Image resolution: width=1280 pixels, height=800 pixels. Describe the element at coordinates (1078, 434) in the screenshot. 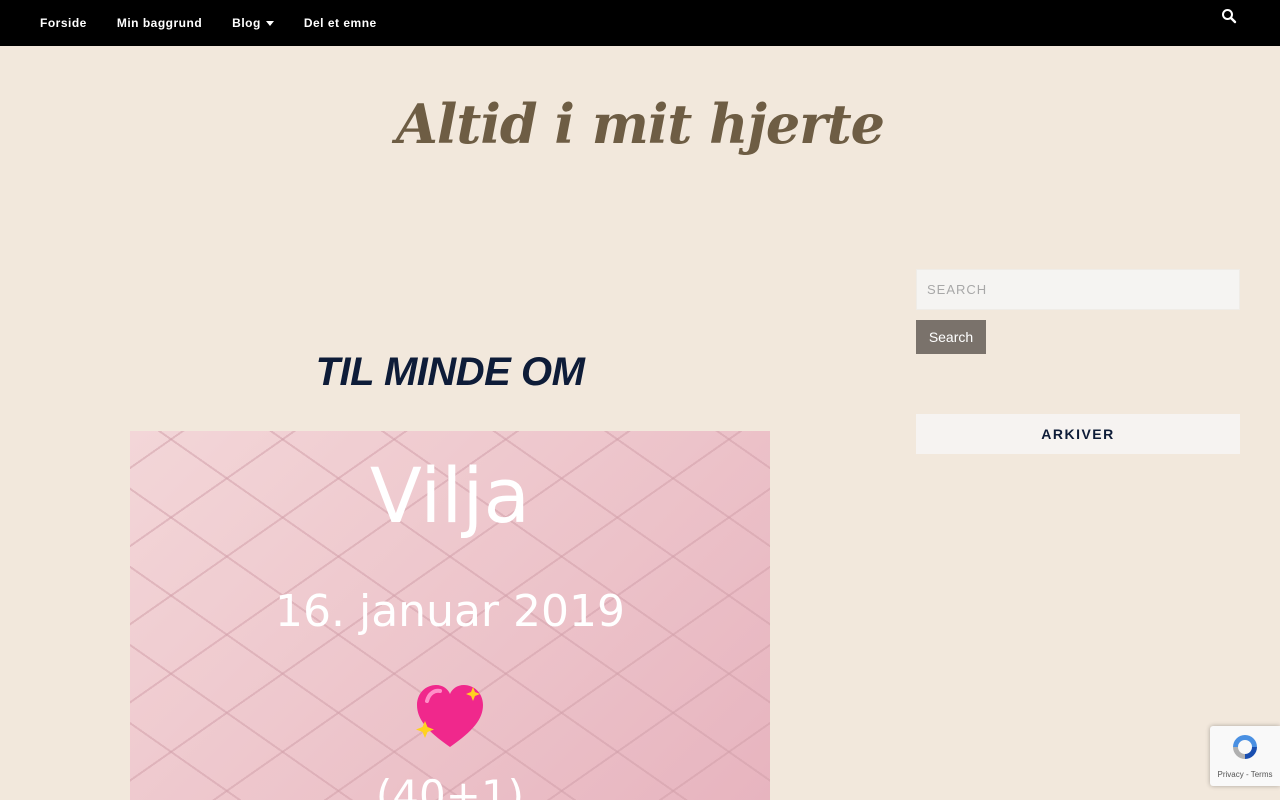

I see `archives-widget-title: ARKIVER` at that location.